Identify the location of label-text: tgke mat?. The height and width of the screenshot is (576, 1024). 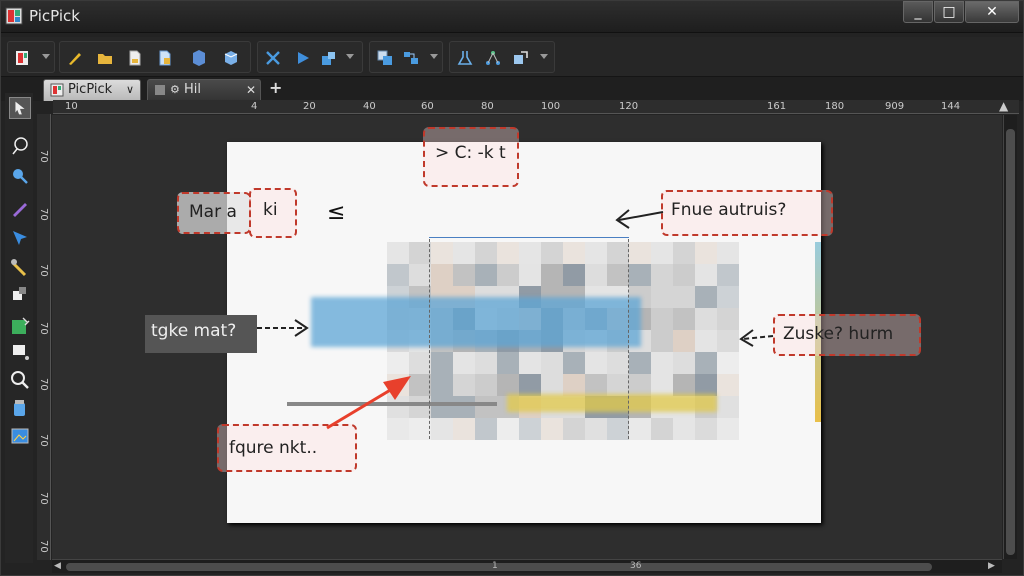
(194, 331).